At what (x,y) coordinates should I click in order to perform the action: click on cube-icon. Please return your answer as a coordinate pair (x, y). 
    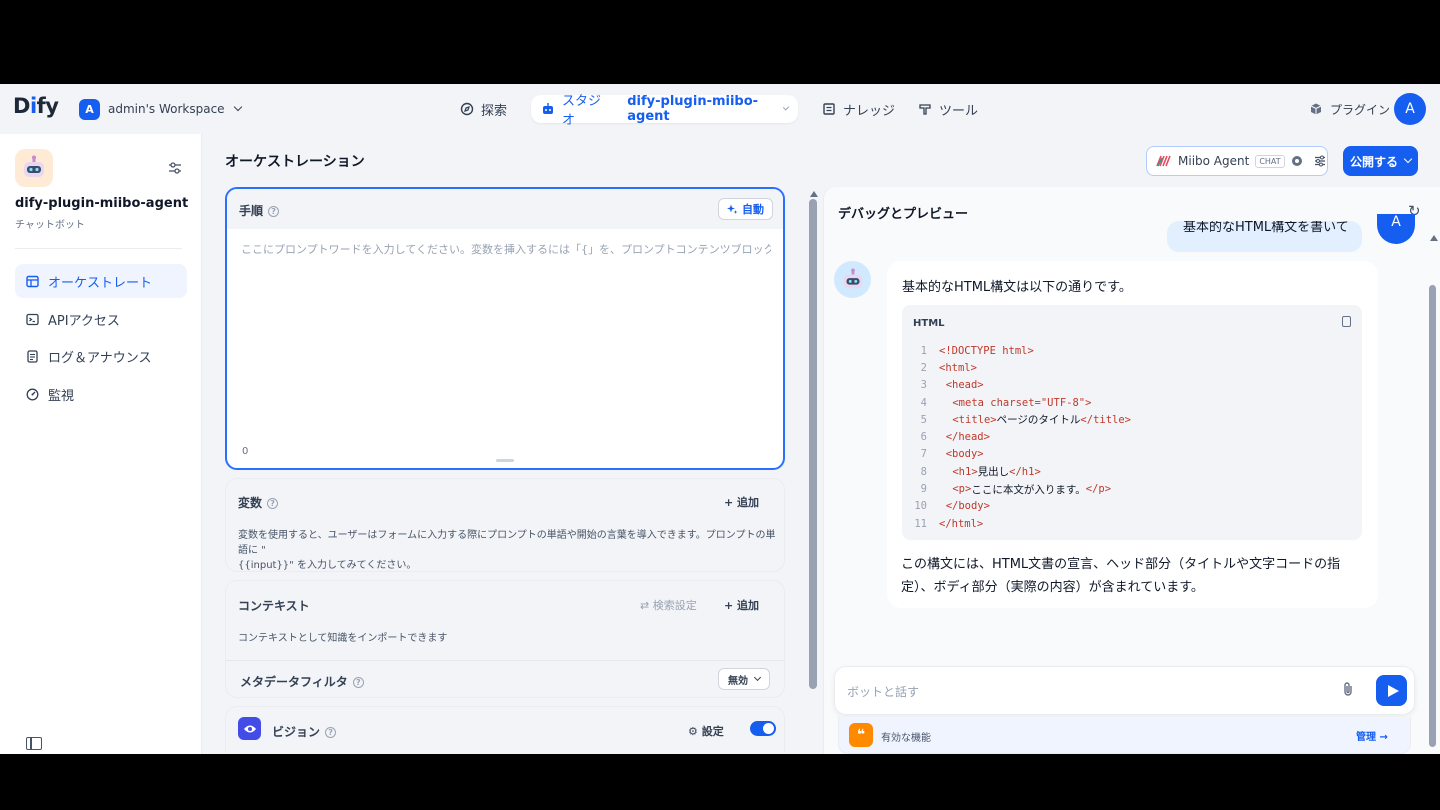
    Looking at the image, I should click on (1316, 109).